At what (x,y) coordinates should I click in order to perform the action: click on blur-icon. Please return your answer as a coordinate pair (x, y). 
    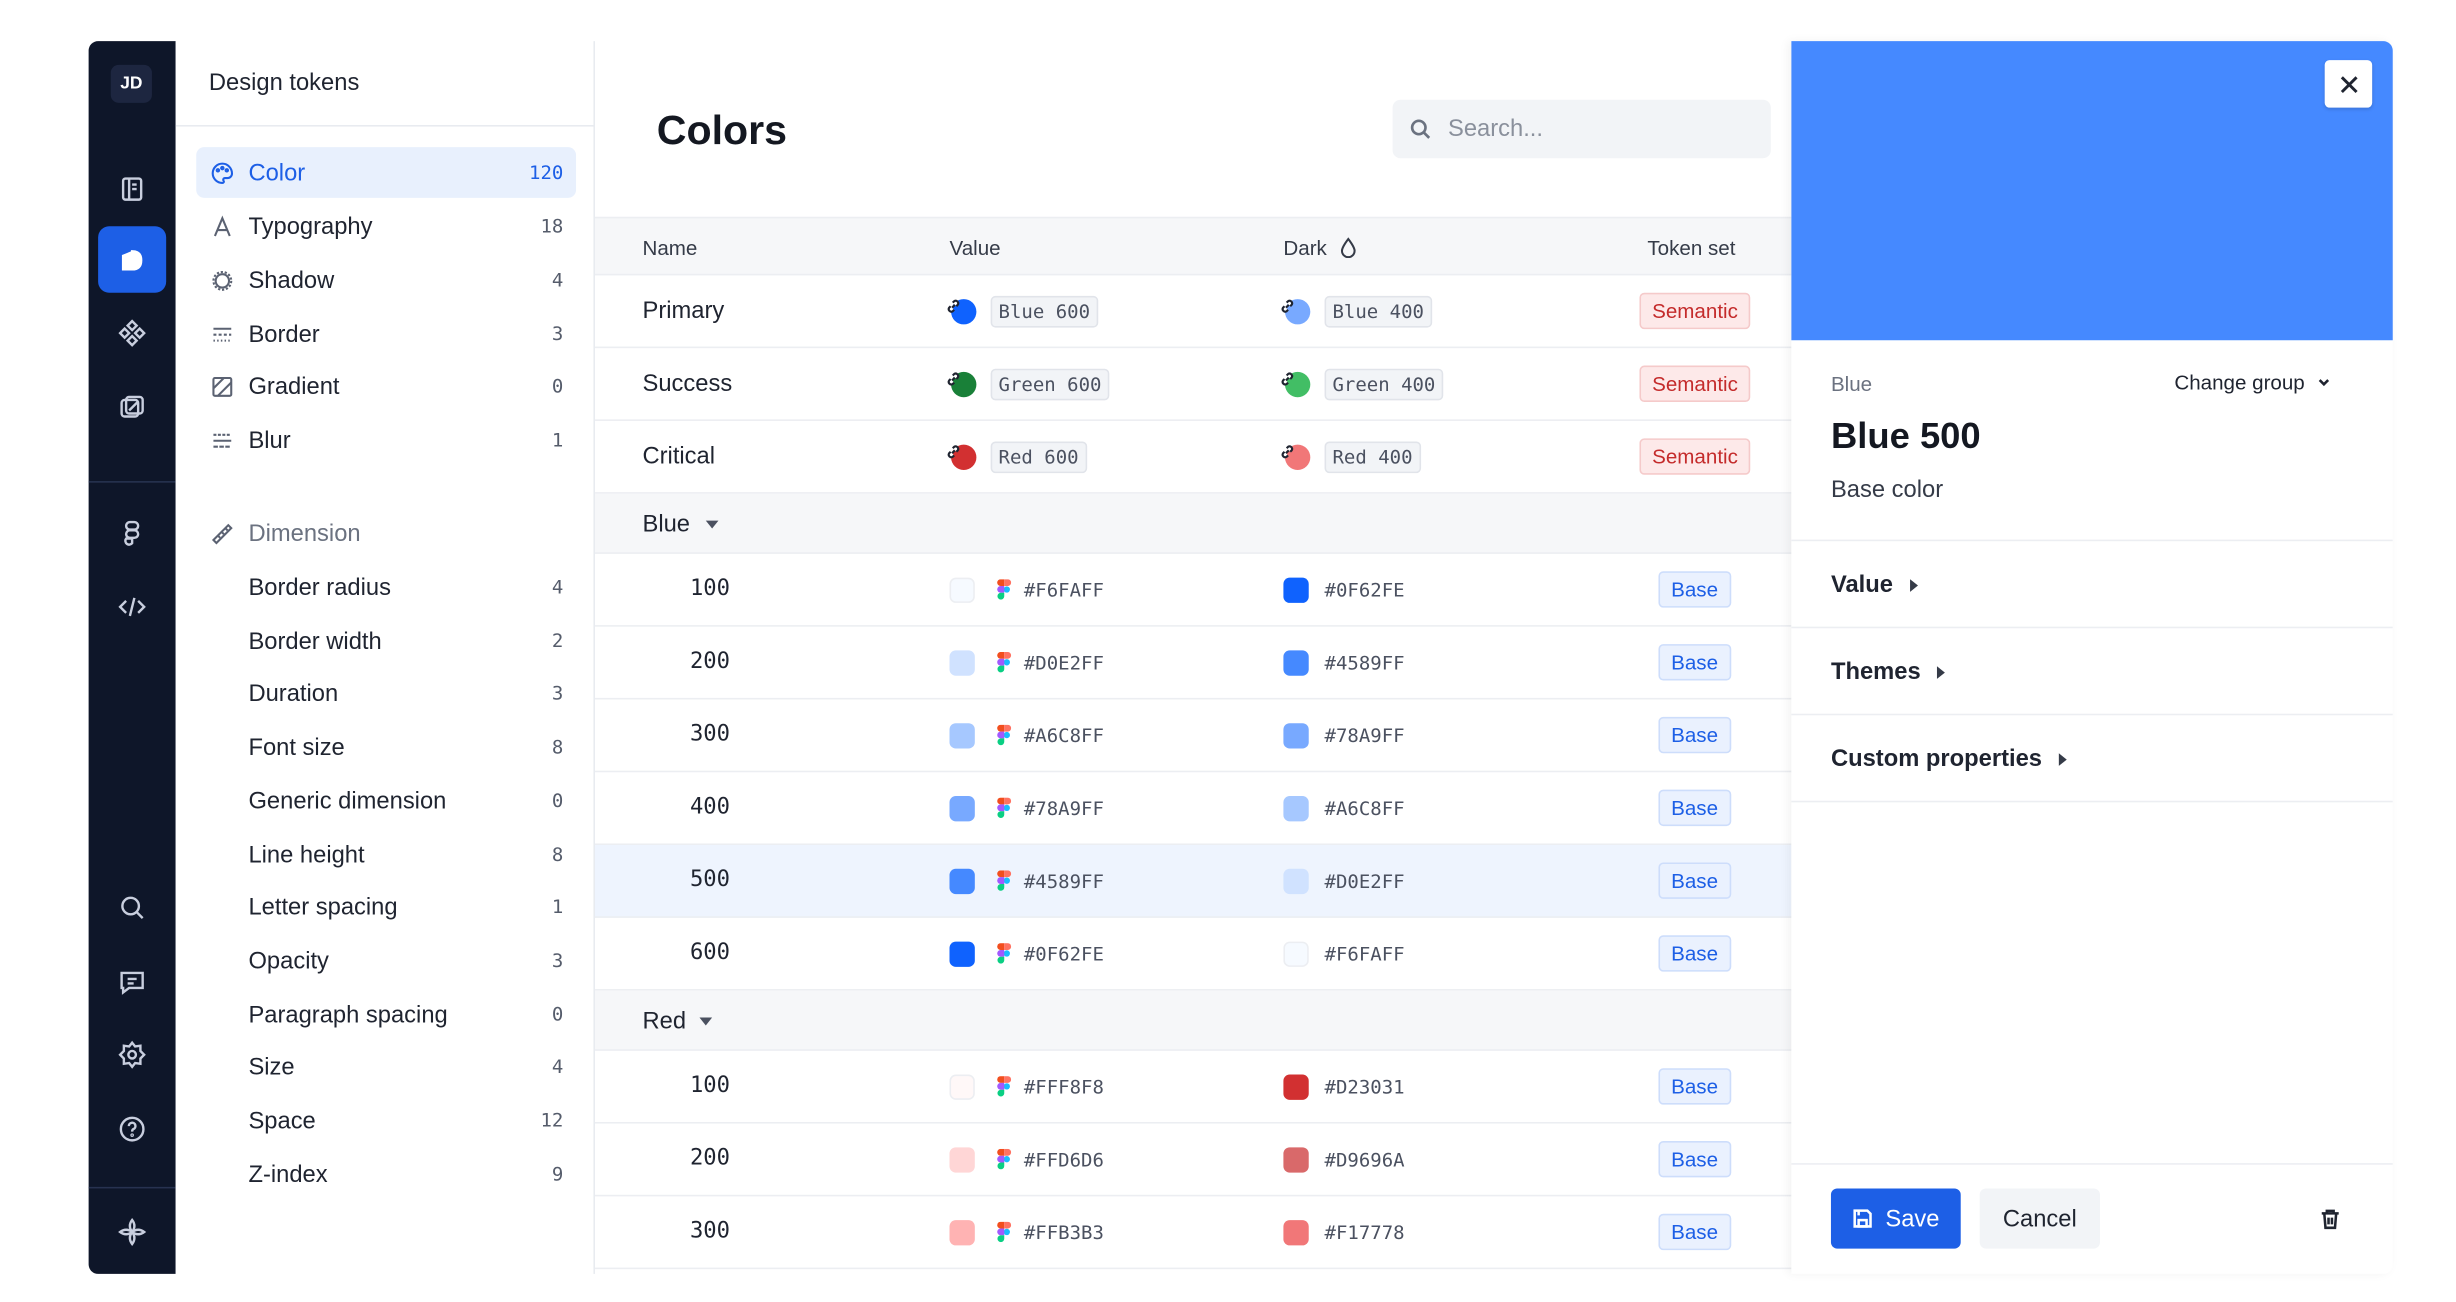
    Looking at the image, I should click on (221, 439).